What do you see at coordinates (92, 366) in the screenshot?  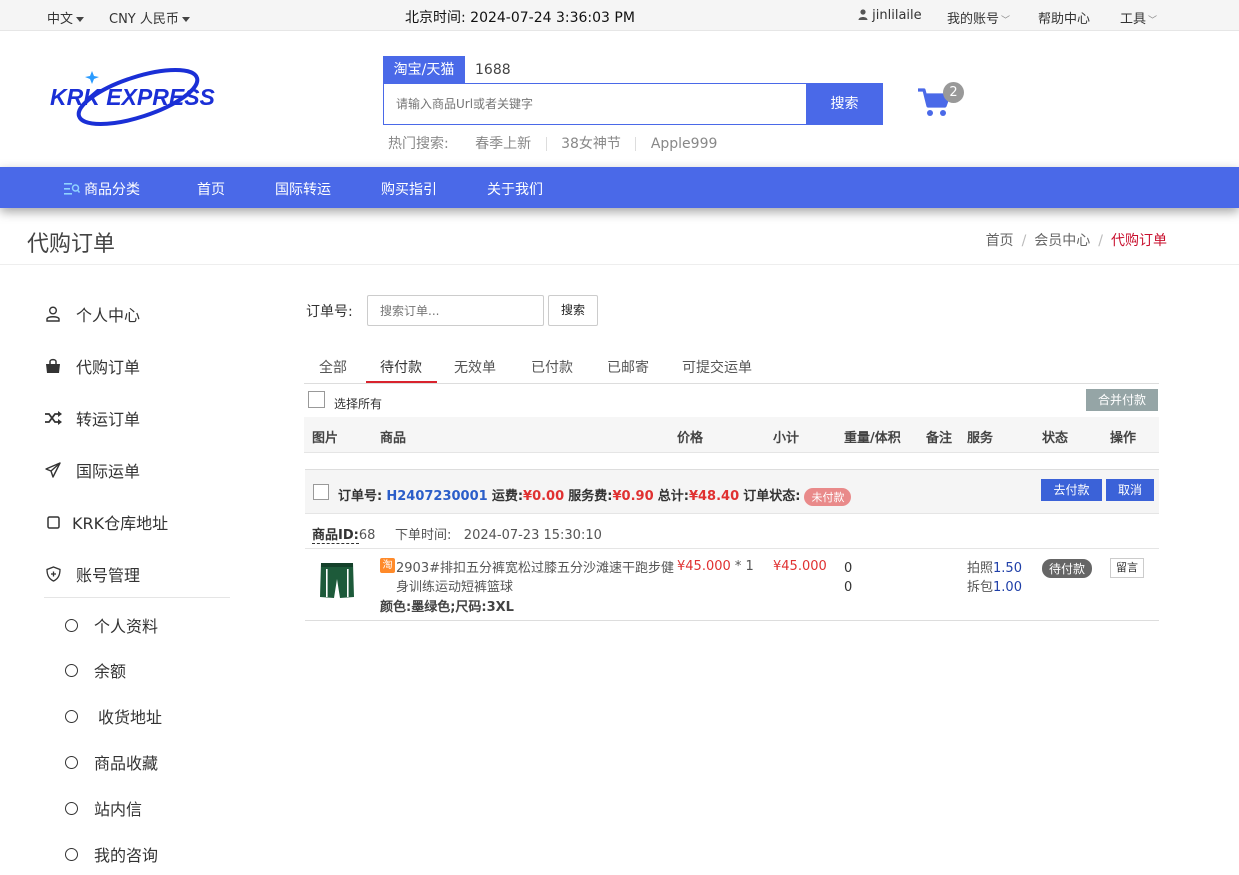 I see `sidebar-item-purchase-orders: 代购订单` at bounding box center [92, 366].